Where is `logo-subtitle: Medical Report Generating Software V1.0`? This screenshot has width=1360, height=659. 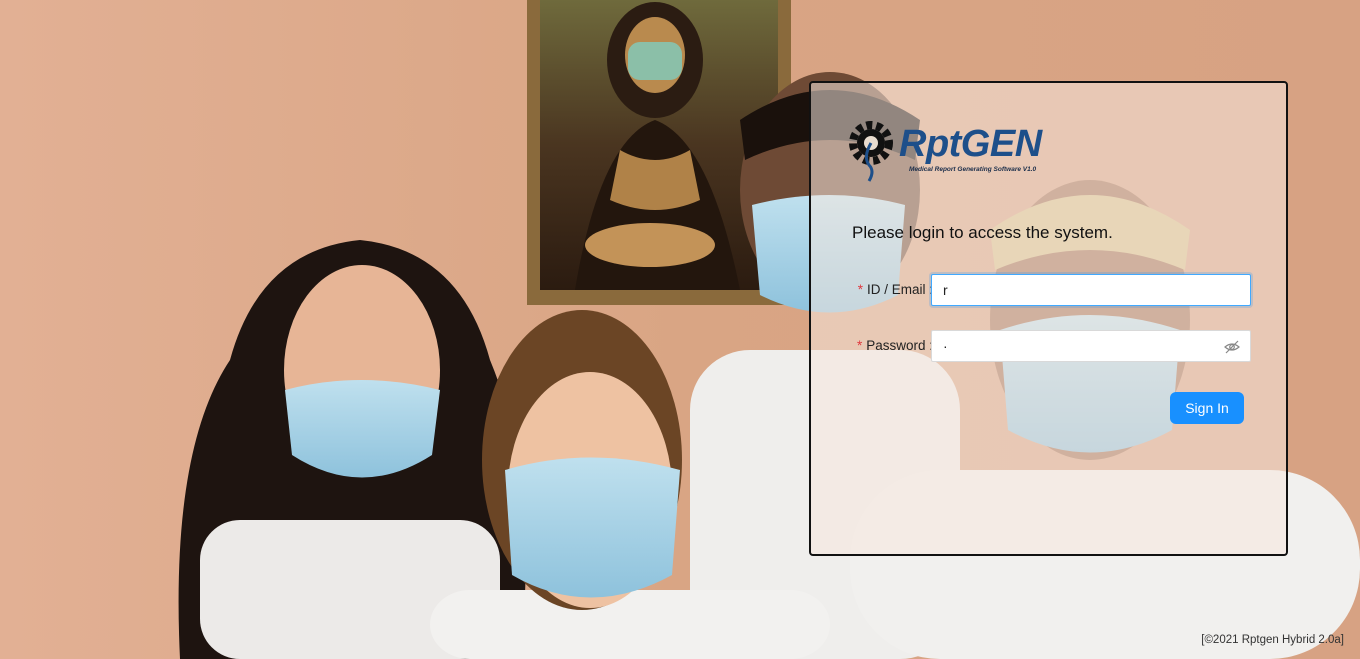
logo-subtitle: Medical Report Generating Software V1.0 is located at coordinates (973, 169).